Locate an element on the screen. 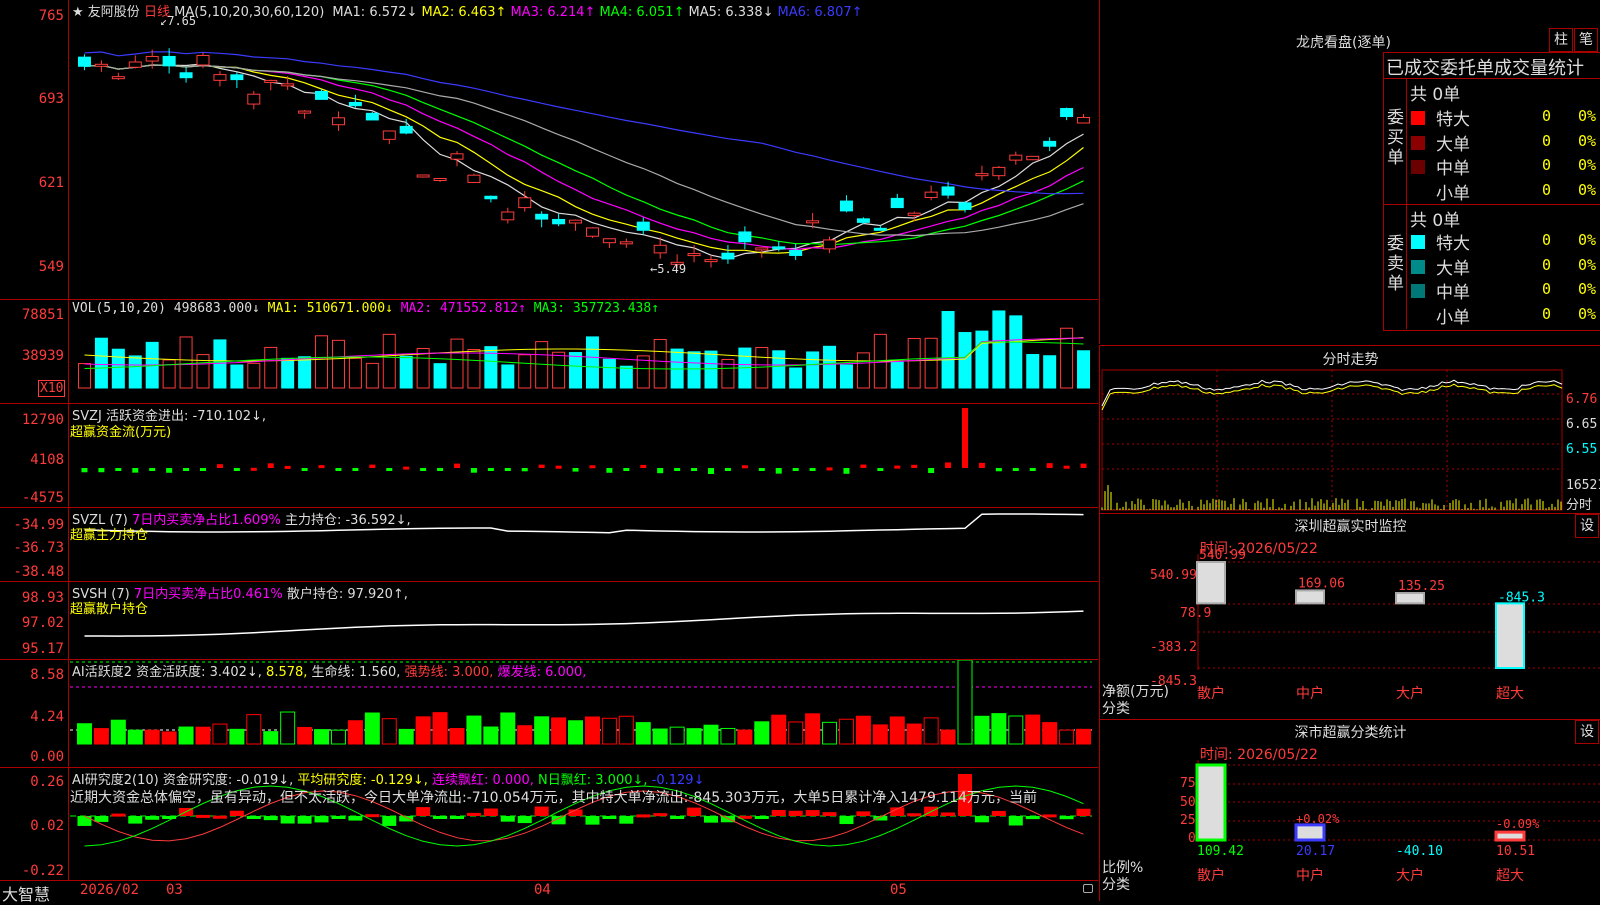 This screenshot has height=905, width=1600. intraday-chart is located at coordinates (1350, 429).